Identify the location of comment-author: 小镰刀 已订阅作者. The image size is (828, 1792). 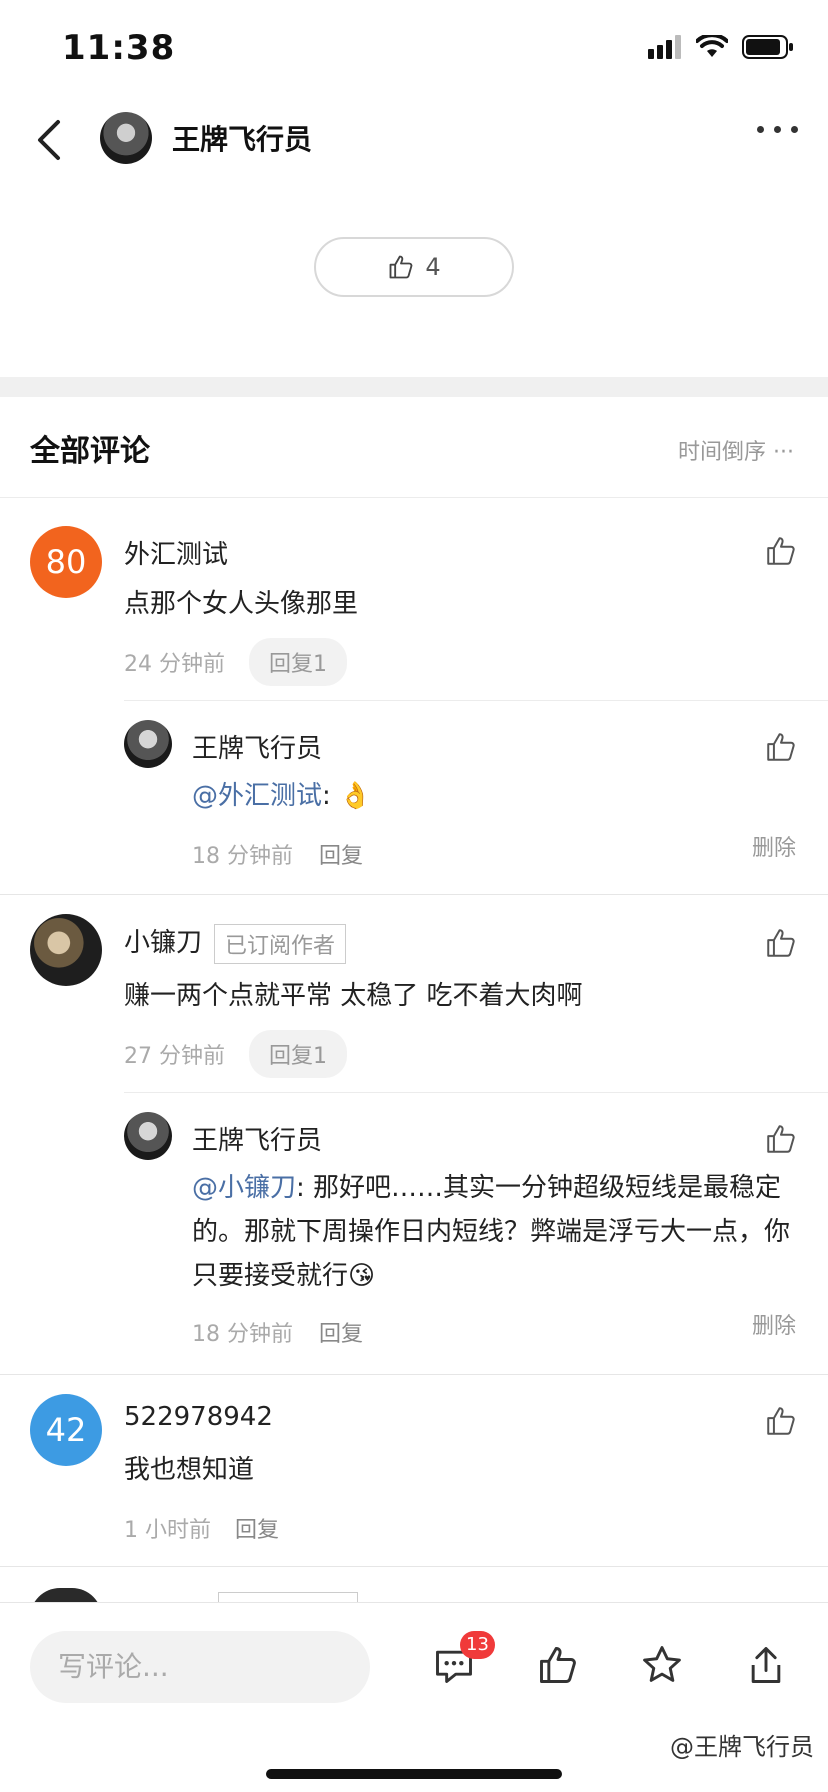
(235, 943).